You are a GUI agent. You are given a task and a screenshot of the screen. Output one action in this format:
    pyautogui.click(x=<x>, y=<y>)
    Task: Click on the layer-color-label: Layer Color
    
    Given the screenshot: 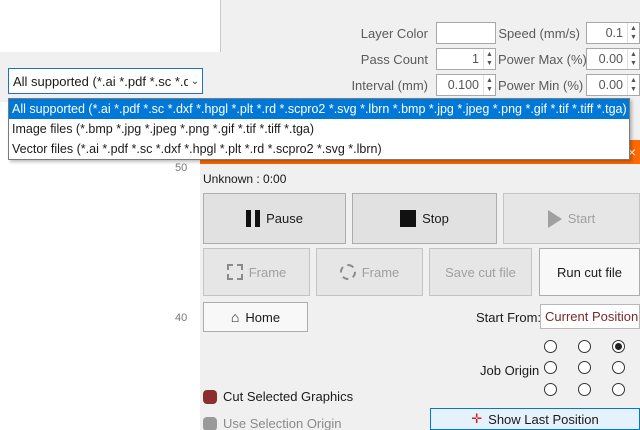 What is the action you would take?
    pyautogui.click(x=394, y=33)
    